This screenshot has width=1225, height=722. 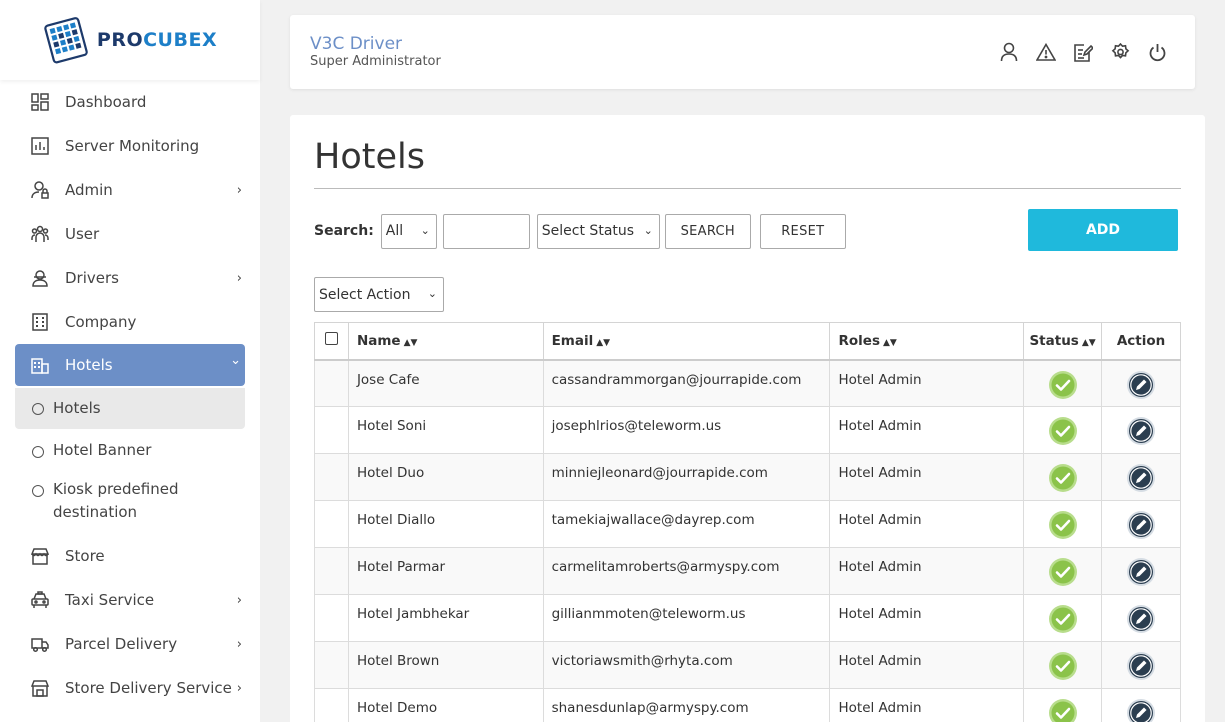 What do you see at coordinates (1046, 52) in the screenshot?
I see `alert-icon` at bounding box center [1046, 52].